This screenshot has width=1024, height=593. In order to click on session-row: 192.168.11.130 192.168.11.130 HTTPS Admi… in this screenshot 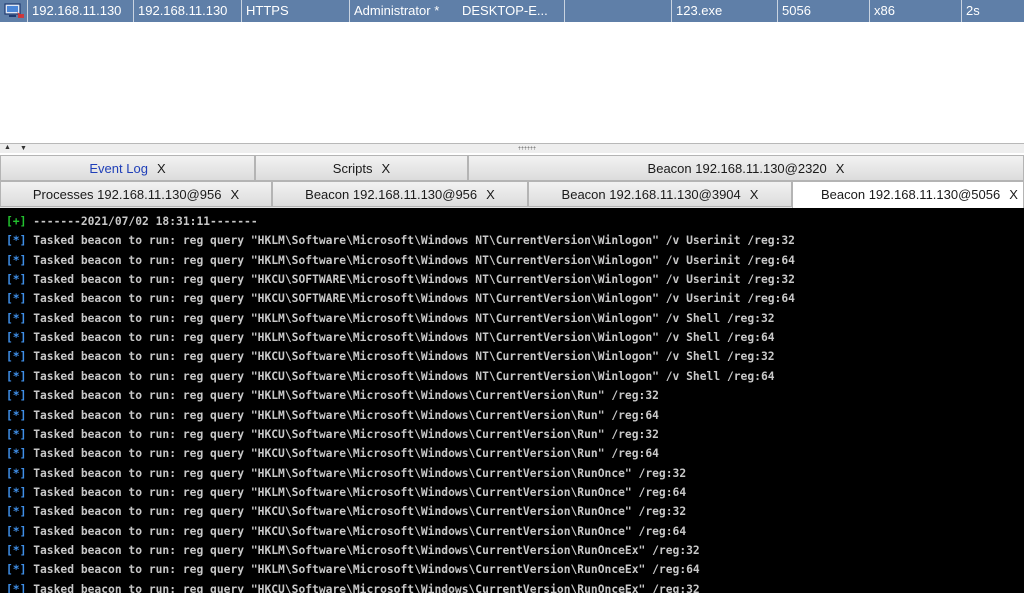, I will do `click(512, 11)`.